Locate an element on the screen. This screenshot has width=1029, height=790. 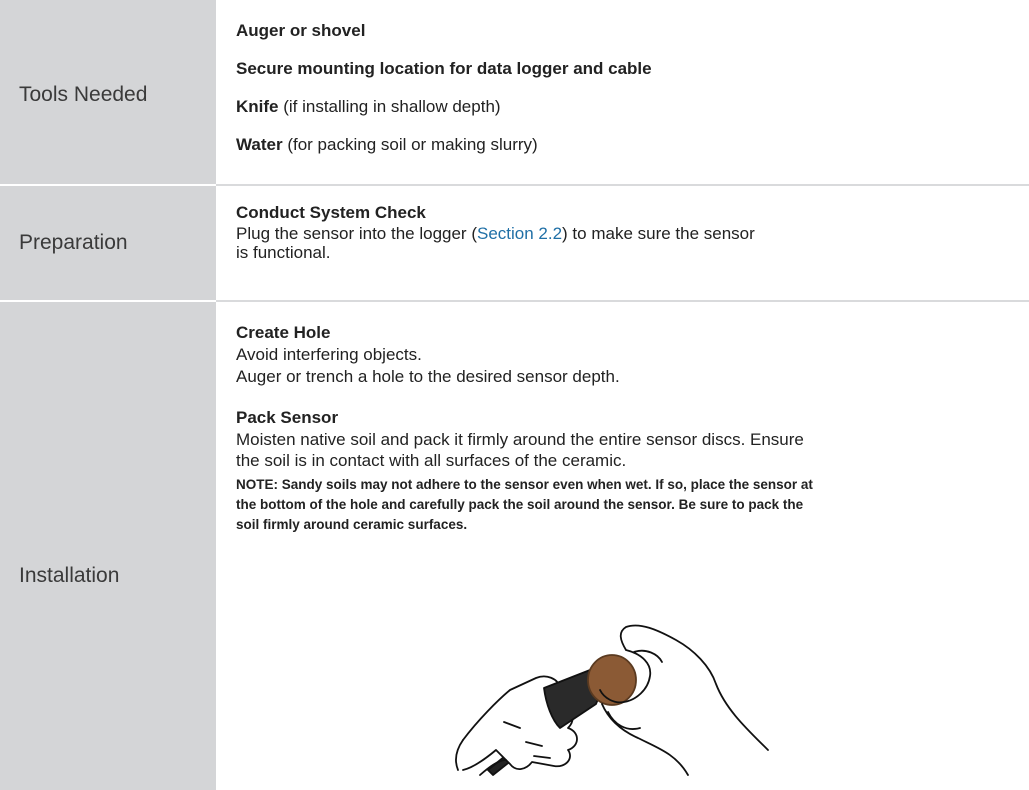
section-link: Section 2.2 is located at coordinates (519, 233).